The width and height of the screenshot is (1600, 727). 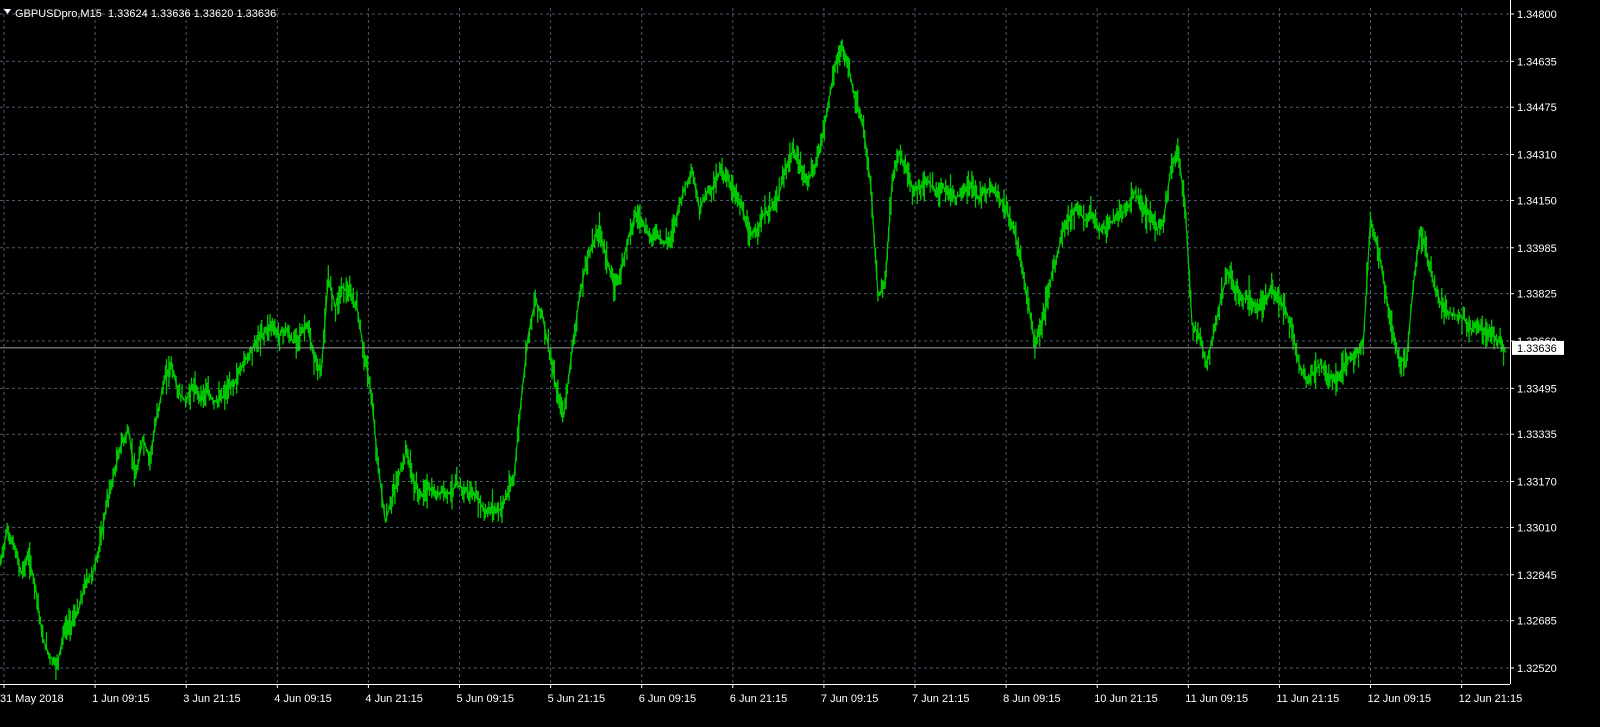 What do you see at coordinates (1491, 699) in the screenshot?
I see `x-tick-label: 12 Jun 21:15` at bounding box center [1491, 699].